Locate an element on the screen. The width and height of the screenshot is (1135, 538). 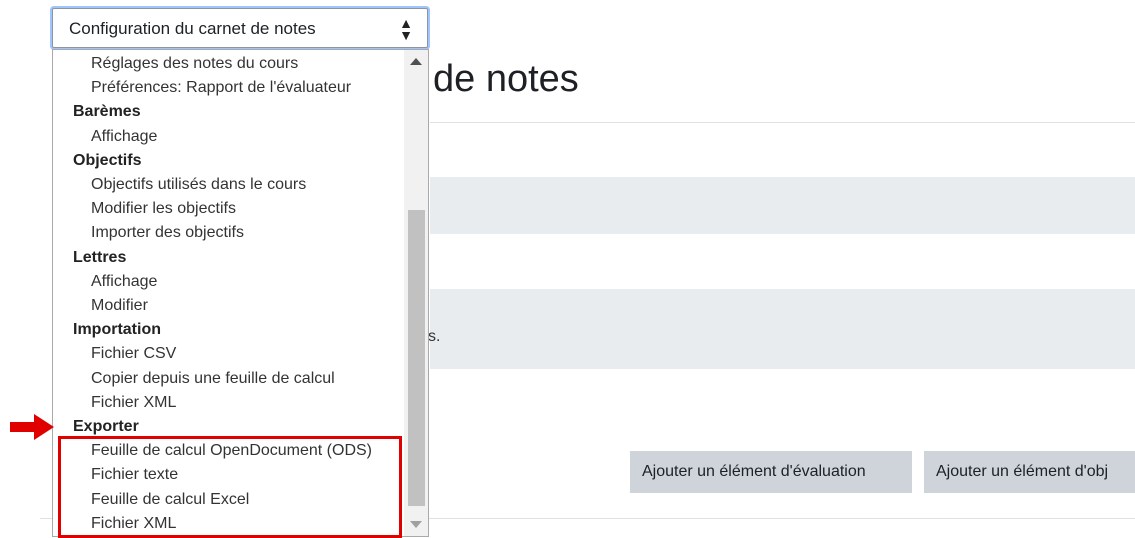
dropdown-option: Copier depuis une feuille de calcul is located at coordinates (213, 379).